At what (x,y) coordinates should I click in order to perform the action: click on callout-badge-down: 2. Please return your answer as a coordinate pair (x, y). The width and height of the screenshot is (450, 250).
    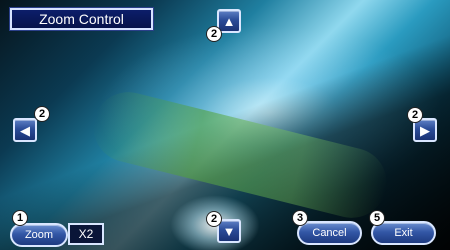
    Looking at the image, I should click on (214, 219).